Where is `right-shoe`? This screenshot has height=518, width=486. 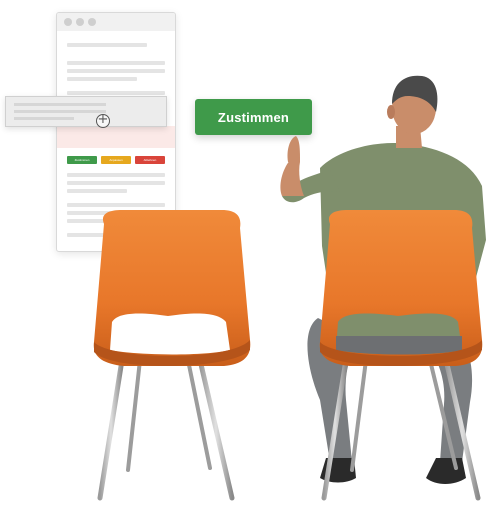 right-shoe is located at coordinates (446, 471).